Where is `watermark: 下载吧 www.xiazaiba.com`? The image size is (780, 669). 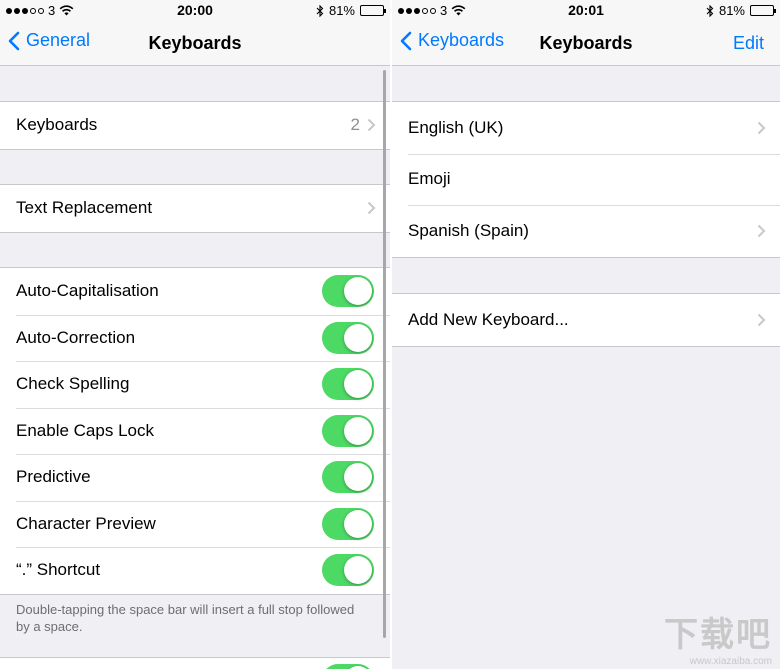 watermark: 下载吧 www.xiazaiba.com is located at coordinates (718, 637).